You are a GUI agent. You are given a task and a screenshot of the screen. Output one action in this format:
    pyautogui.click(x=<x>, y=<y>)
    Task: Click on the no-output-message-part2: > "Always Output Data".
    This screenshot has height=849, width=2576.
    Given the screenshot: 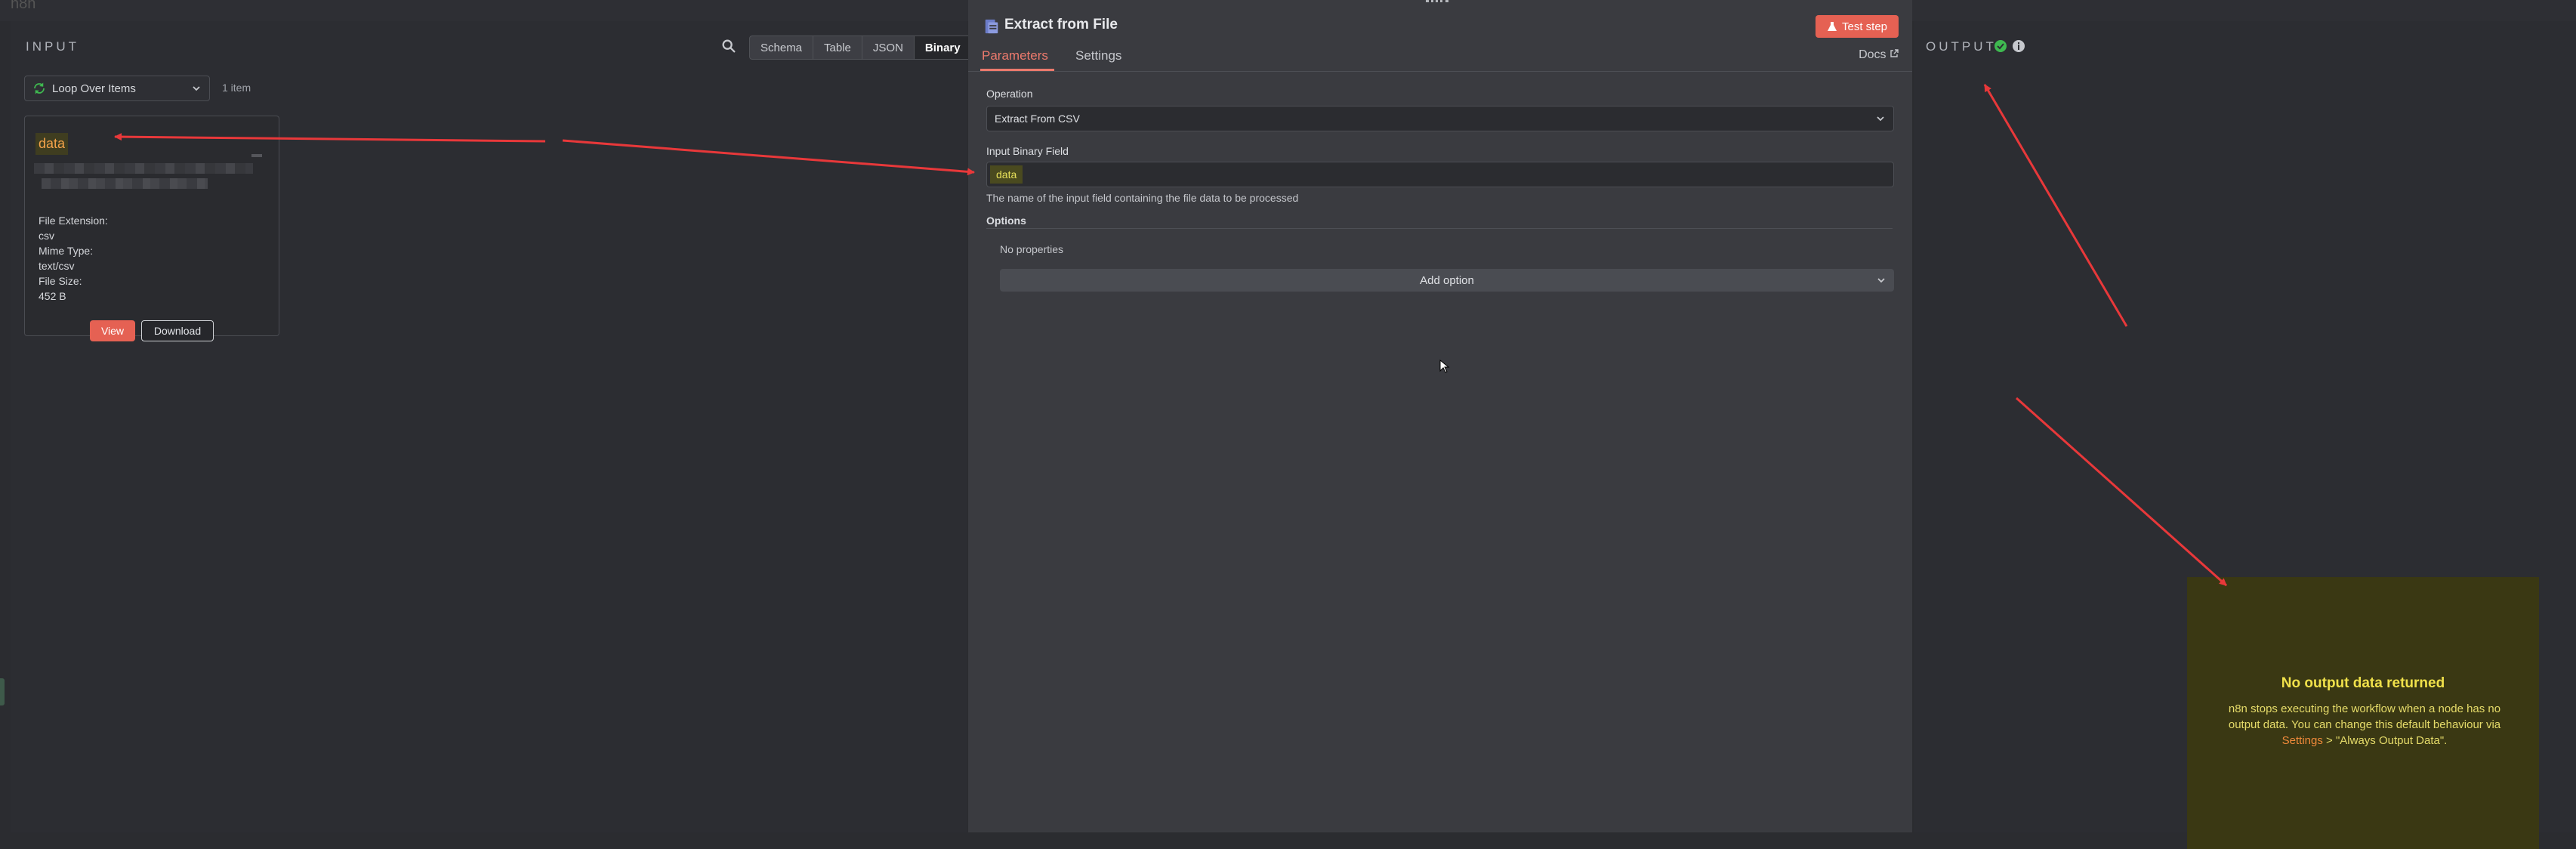 What is the action you would take?
    pyautogui.click(x=2385, y=740)
    